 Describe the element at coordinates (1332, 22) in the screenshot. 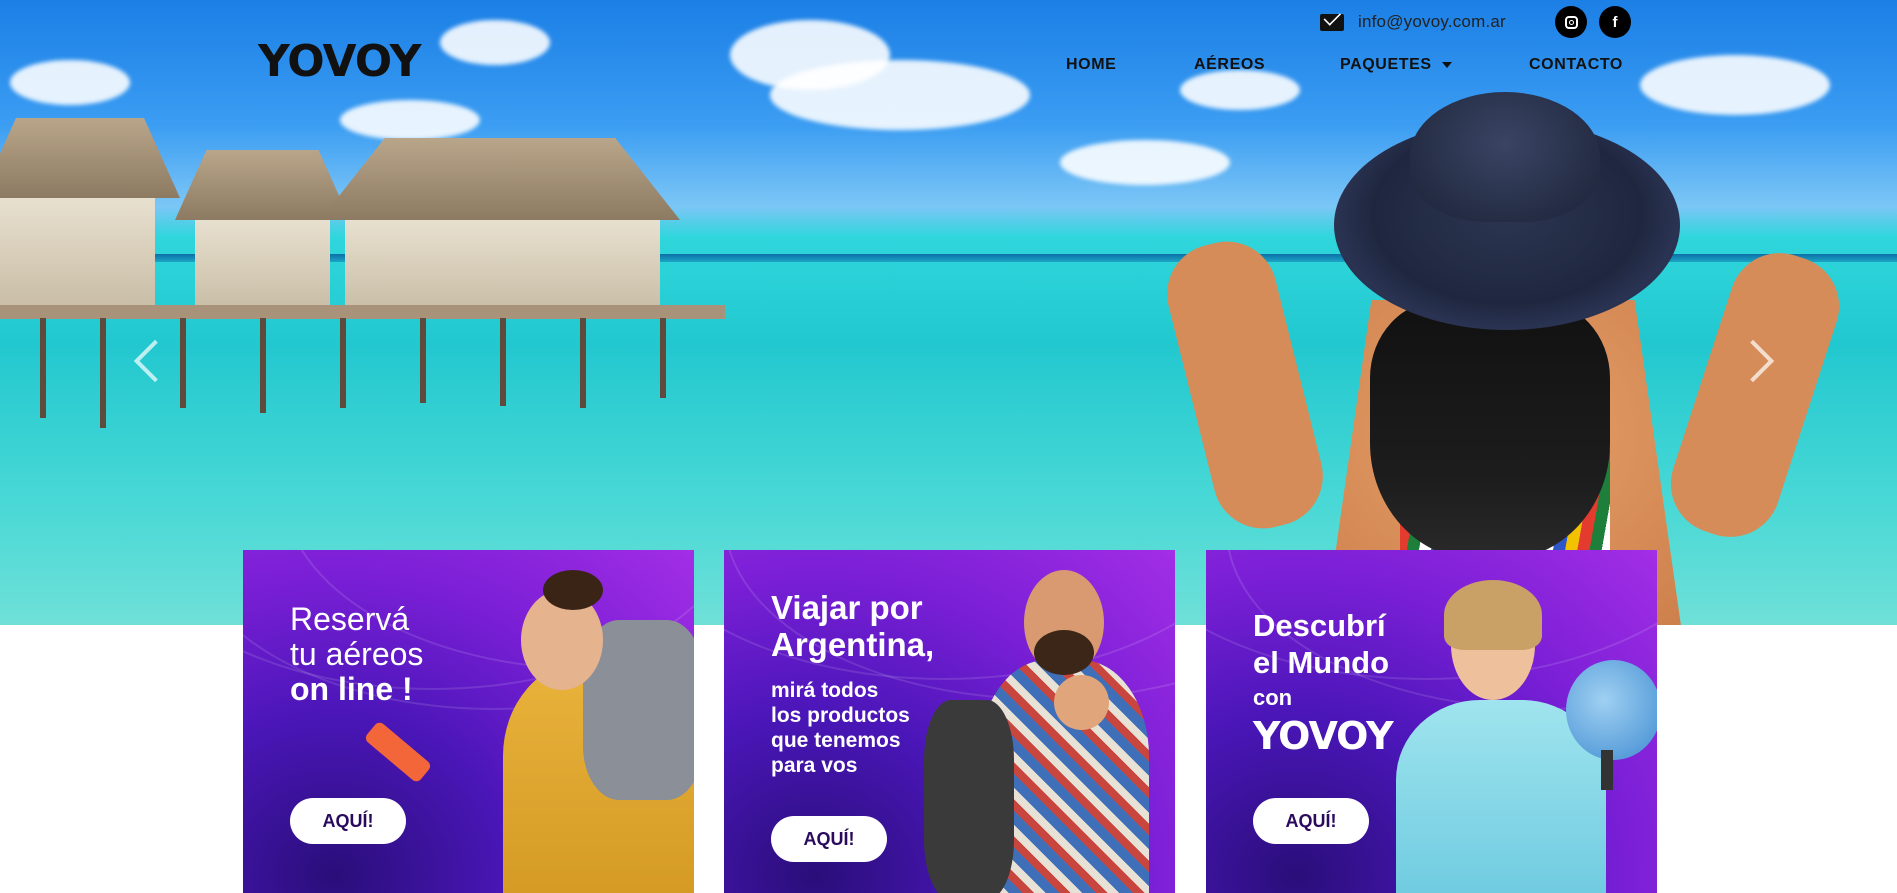

I see `envelope-icon` at that location.